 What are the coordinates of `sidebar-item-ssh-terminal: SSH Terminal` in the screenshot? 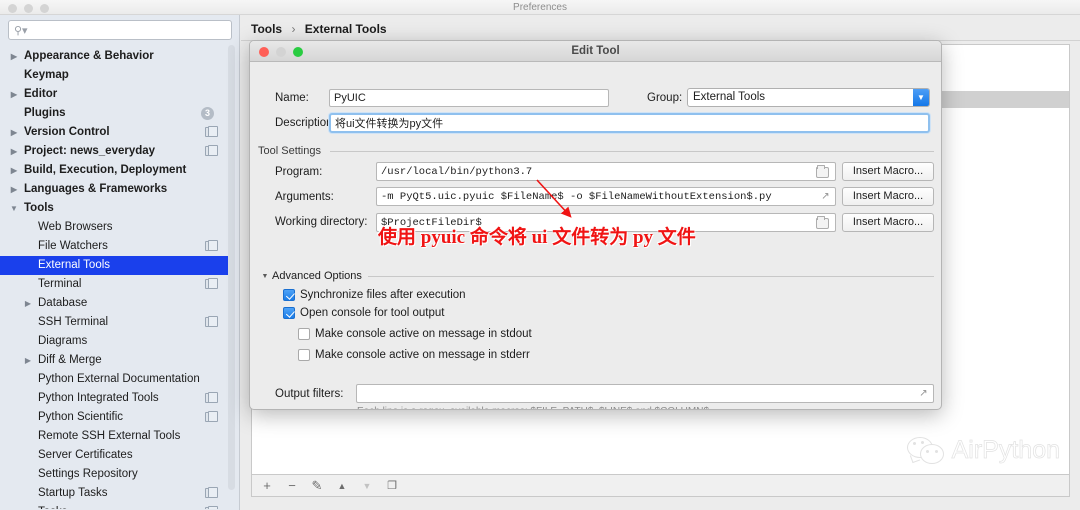 It's located at (116, 322).